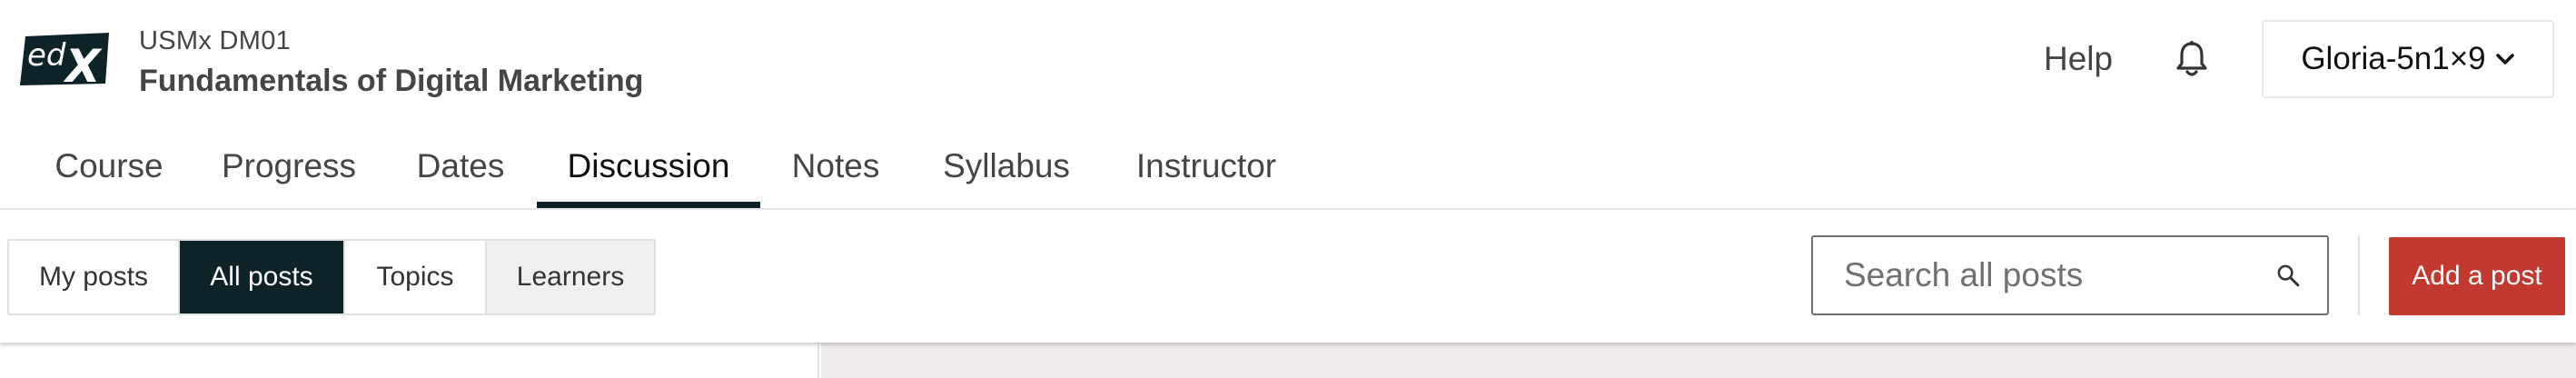 The image size is (2576, 378). What do you see at coordinates (2078, 59) in the screenshot?
I see `help-link: Help` at bounding box center [2078, 59].